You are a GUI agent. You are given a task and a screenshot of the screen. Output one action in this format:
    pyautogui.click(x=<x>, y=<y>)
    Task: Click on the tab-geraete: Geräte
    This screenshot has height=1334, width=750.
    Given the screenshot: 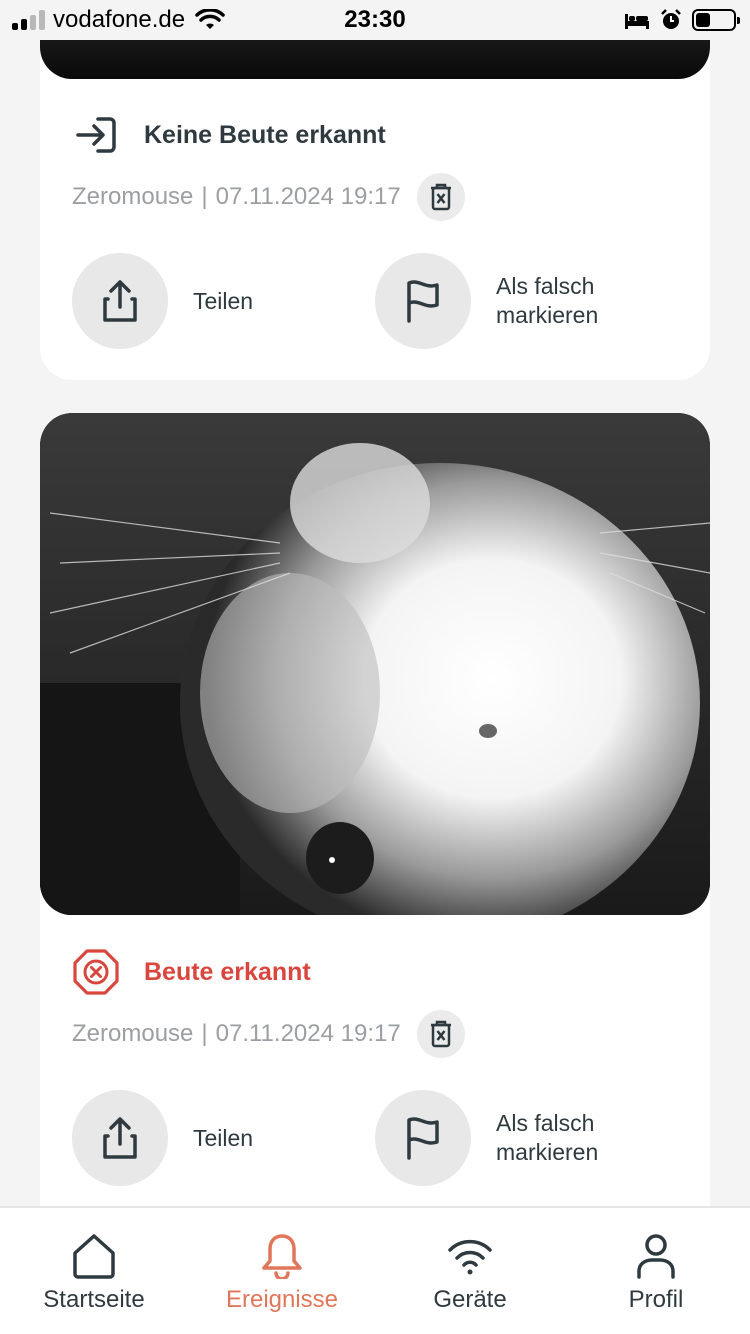 What is the action you would take?
    pyautogui.click(x=470, y=1271)
    